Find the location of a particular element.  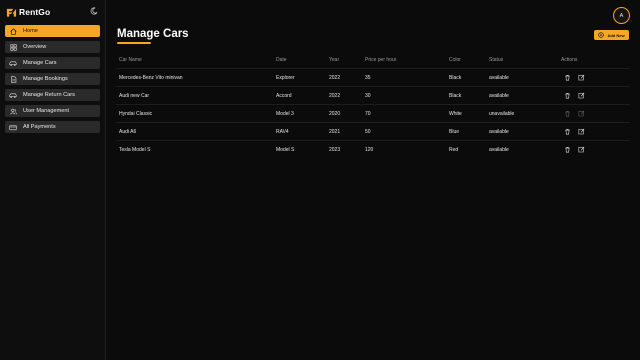

table-row: Audi A6 RAV4 2021 50 Blue available is located at coordinates (373, 131).